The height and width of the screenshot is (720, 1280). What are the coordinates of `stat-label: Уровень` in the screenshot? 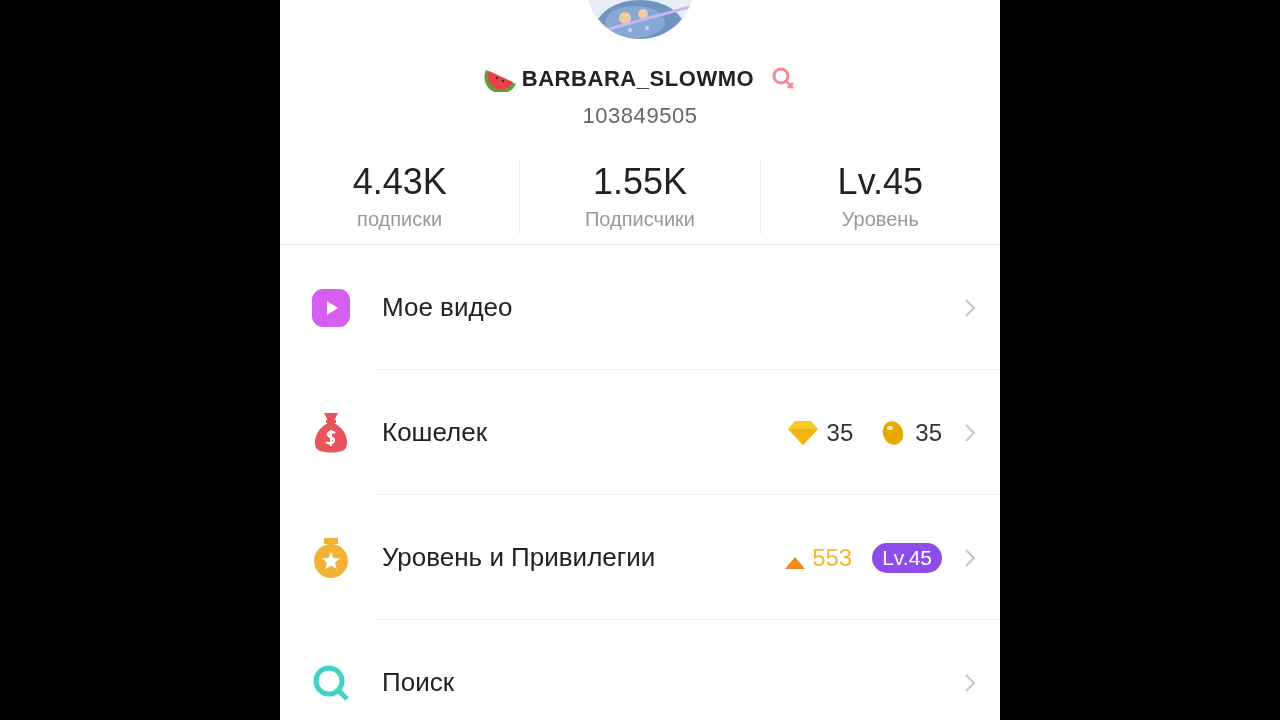 It's located at (880, 219).